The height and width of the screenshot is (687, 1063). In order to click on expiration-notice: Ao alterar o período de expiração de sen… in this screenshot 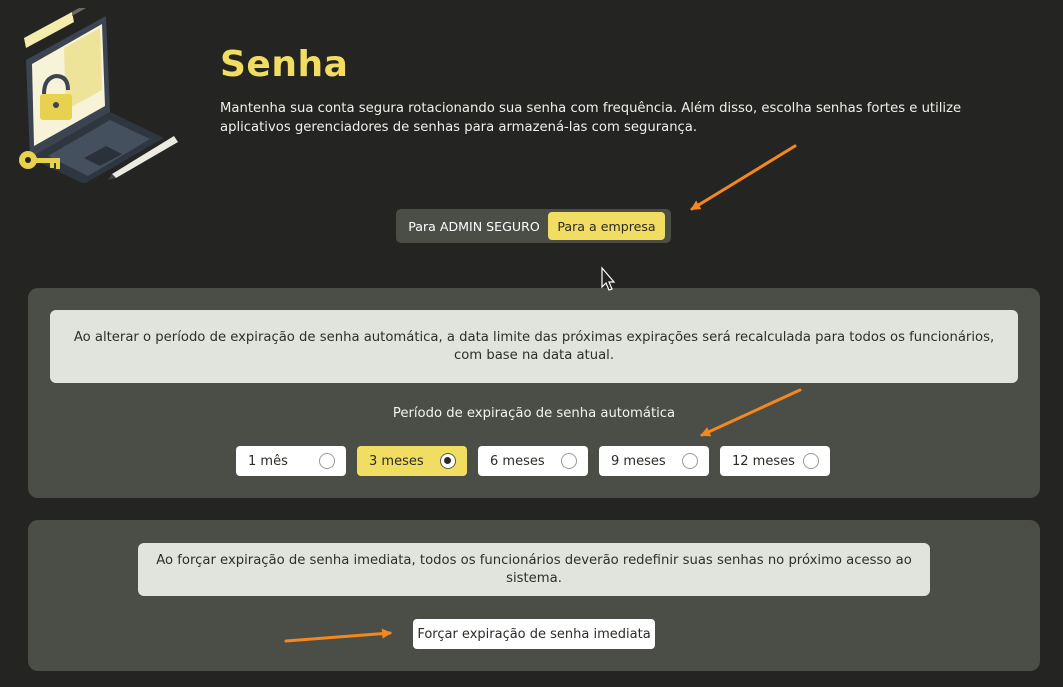, I will do `click(534, 346)`.